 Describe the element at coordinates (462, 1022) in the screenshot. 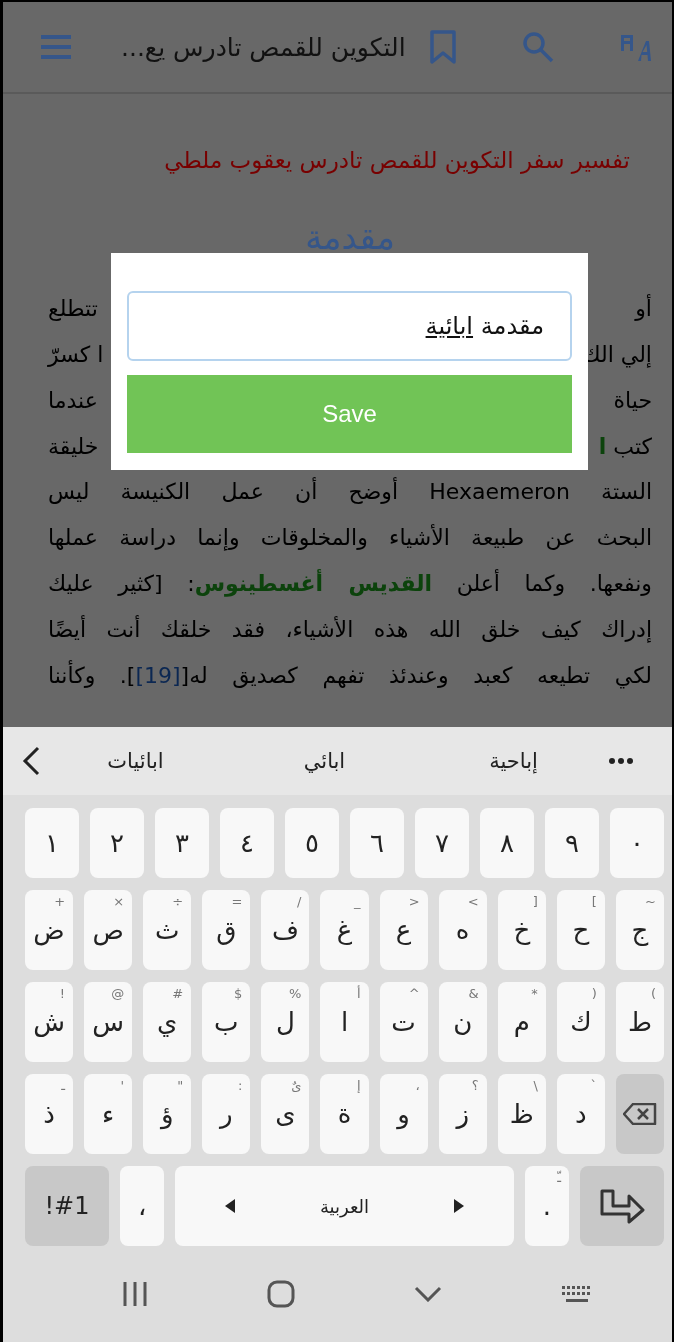

I see `keyboard-key: & ن` at that location.